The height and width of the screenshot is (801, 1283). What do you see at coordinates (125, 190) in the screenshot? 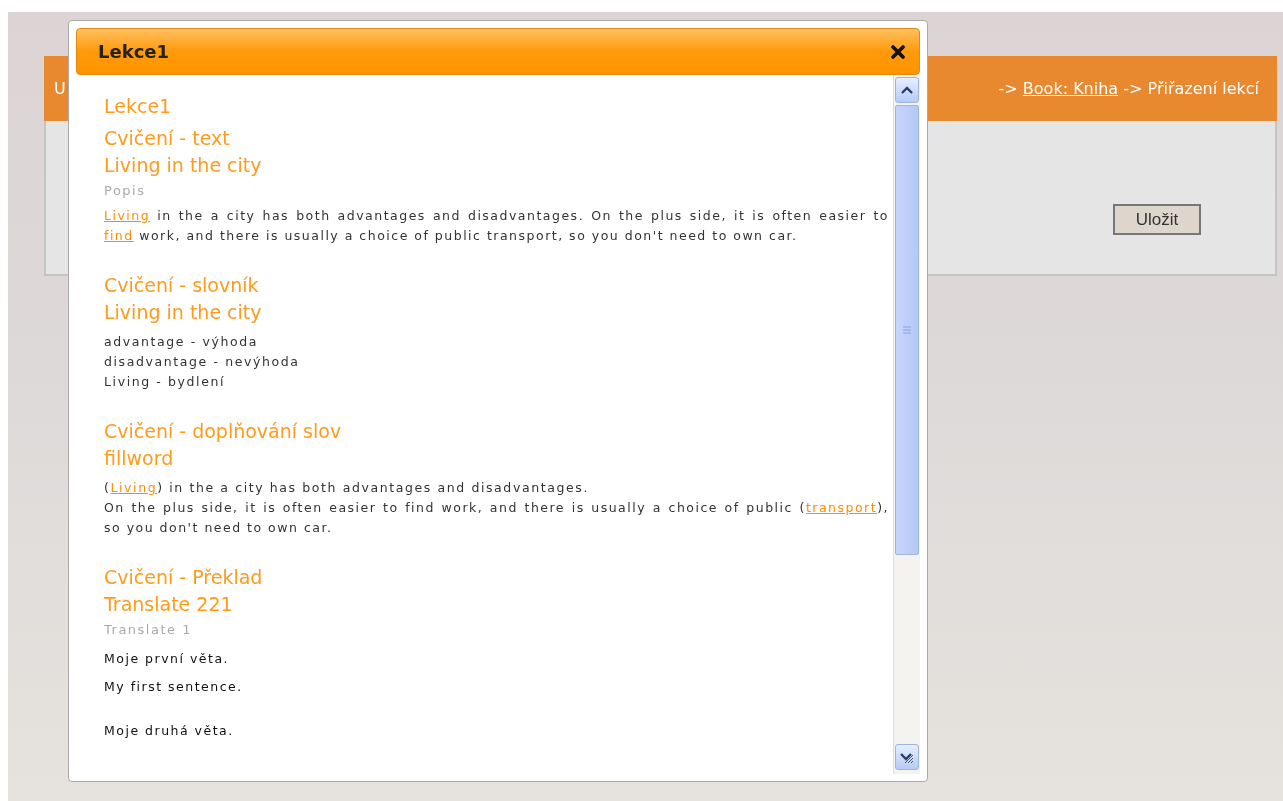
I see `exercise-caption: Popis` at bounding box center [125, 190].